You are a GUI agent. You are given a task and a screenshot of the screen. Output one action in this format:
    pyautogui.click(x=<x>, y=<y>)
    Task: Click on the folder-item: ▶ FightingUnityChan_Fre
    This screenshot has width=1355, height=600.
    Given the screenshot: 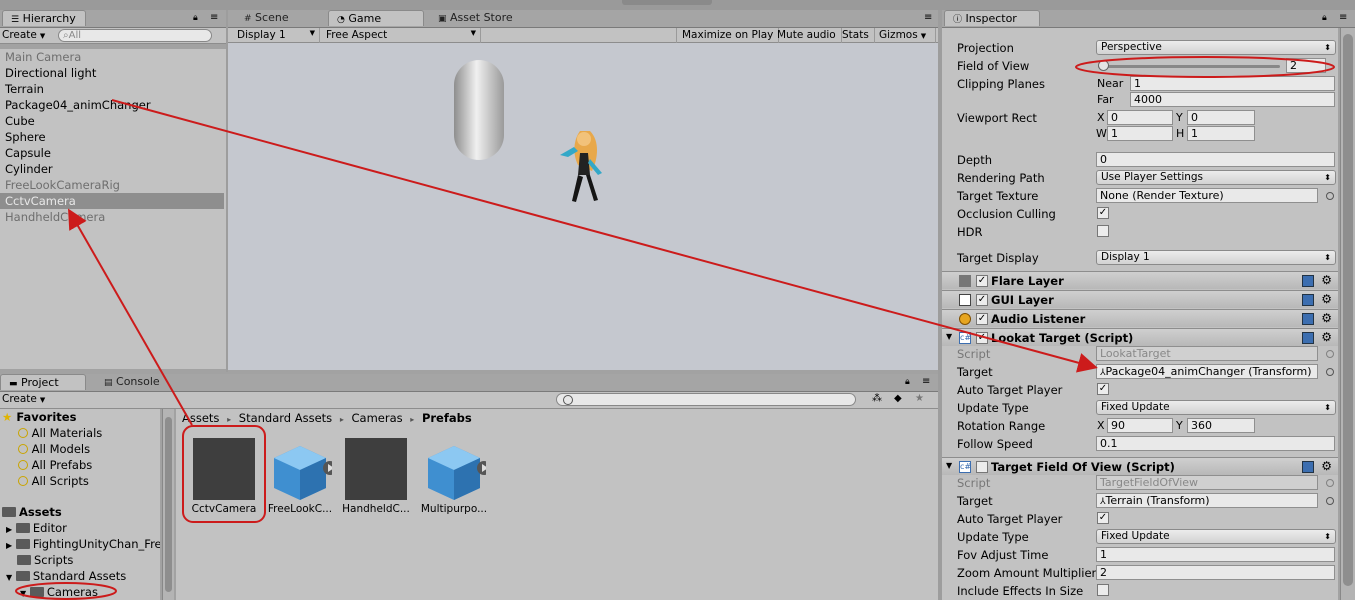 What is the action you would take?
    pyautogui.click(x=83, y=544)
    